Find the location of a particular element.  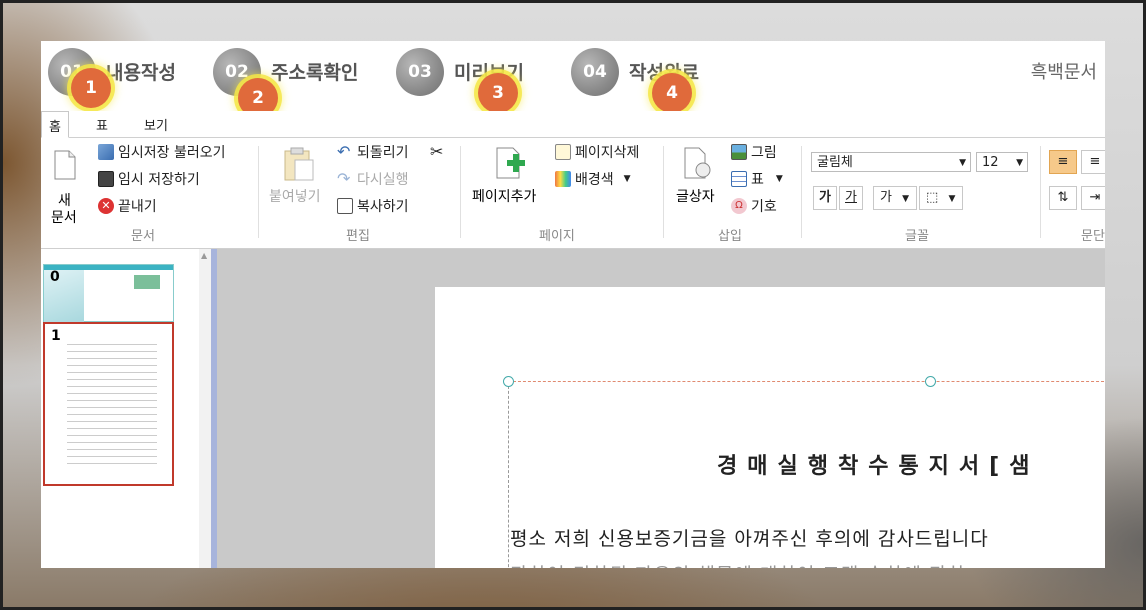

add-page-button: 페이지추가 is located at coordinates (510, 175).